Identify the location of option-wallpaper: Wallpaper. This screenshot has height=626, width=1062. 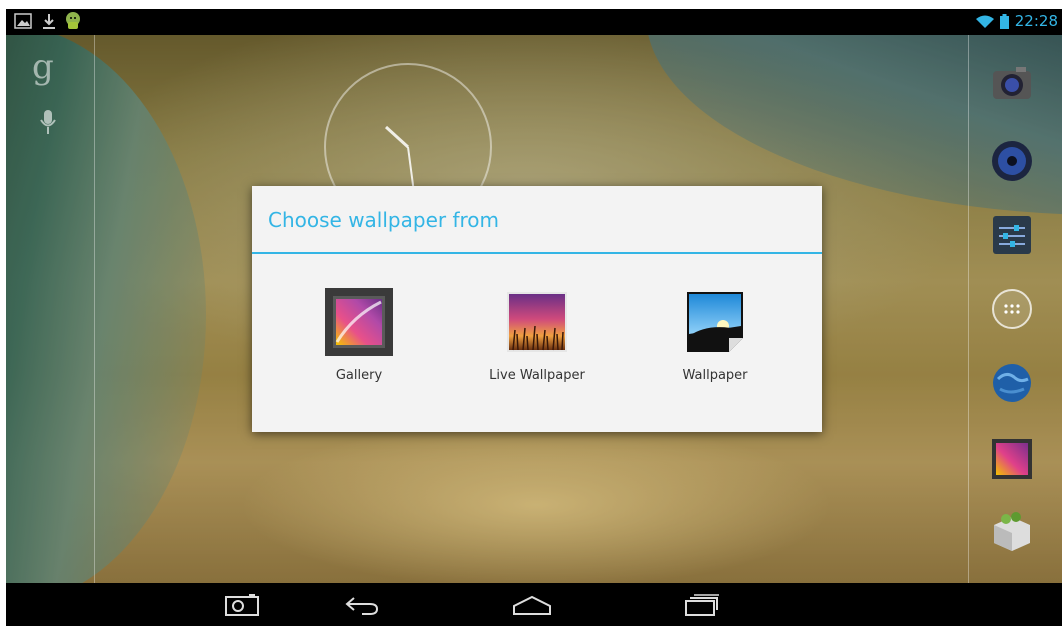
(715, 341).